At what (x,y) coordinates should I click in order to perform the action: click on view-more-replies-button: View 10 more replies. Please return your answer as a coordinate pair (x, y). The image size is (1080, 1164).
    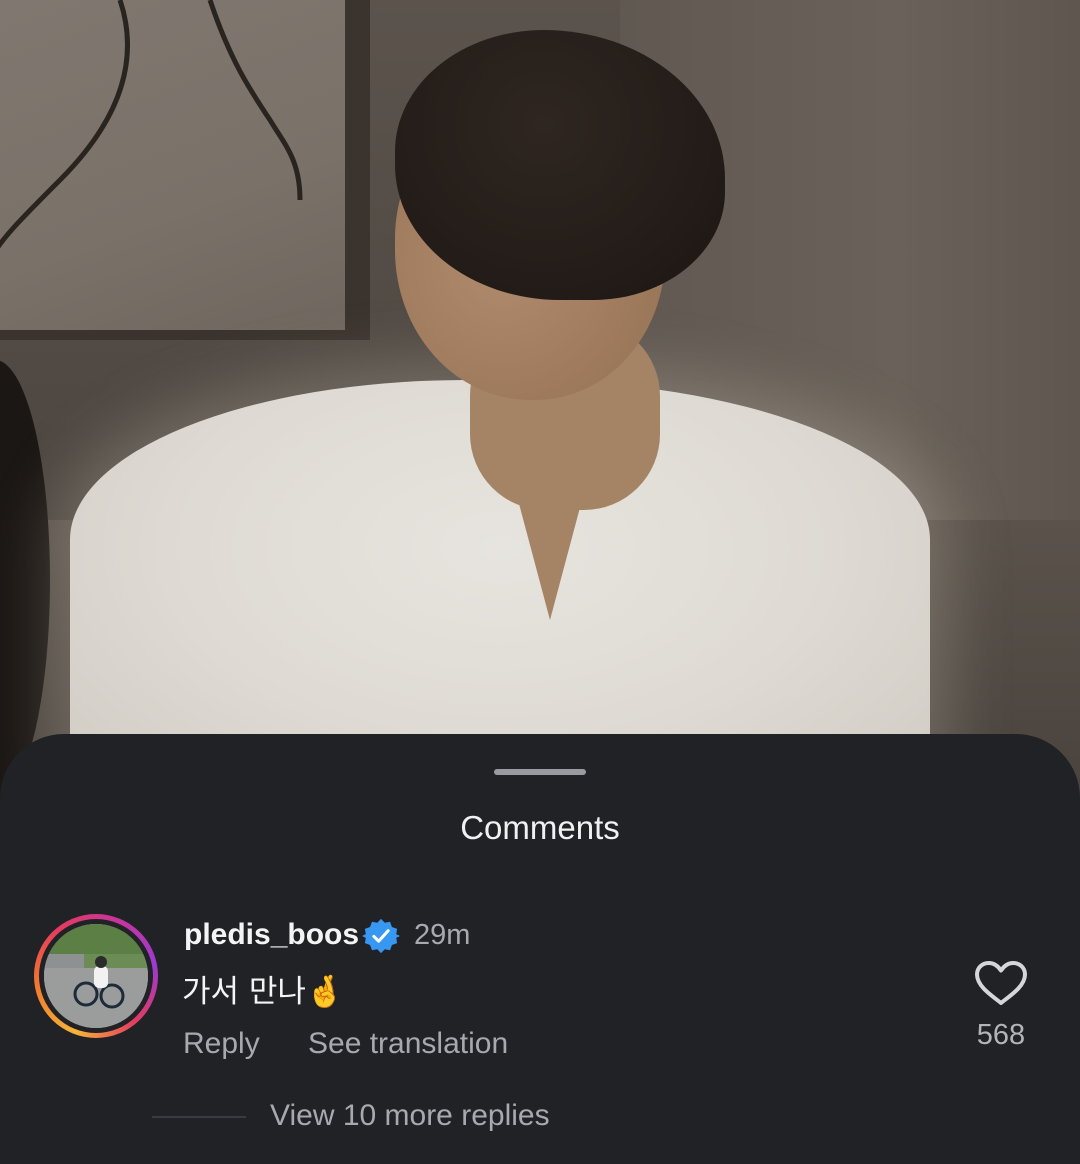
    Looking at the image, I should click on (410, 1116).